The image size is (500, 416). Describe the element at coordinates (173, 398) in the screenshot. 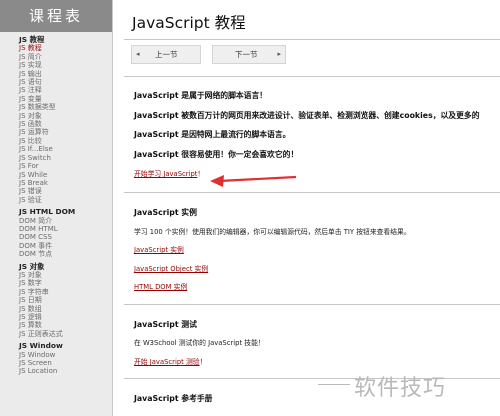

I see `reference-heading: JavaScript 参考手册` at that location.